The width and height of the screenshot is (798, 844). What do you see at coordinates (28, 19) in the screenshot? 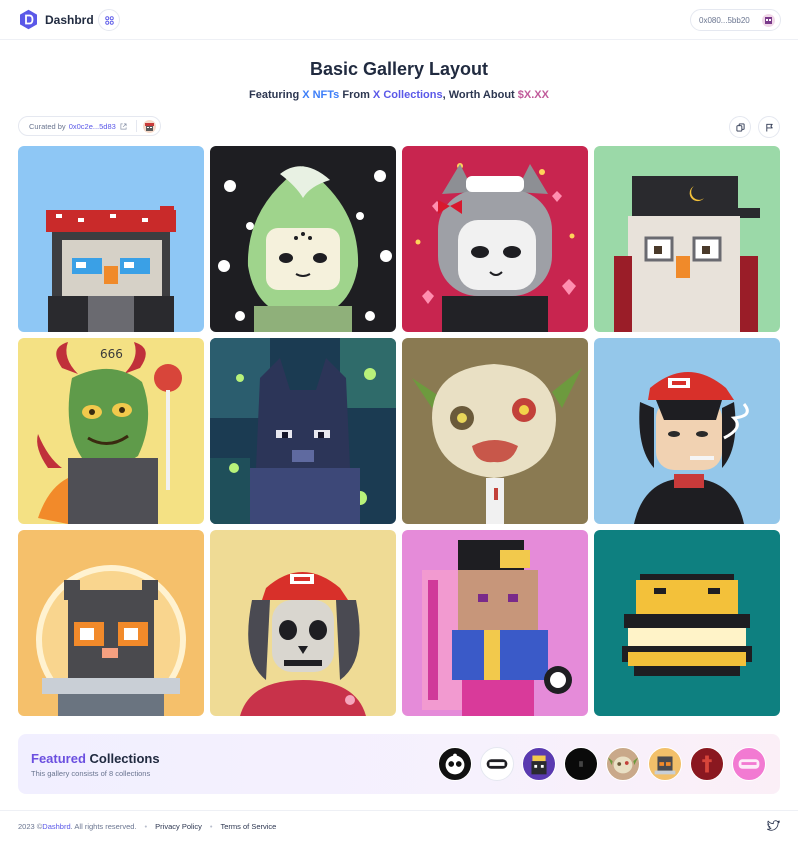
I see `dashbrd-logo-icon` at bounding box center [28, 19].